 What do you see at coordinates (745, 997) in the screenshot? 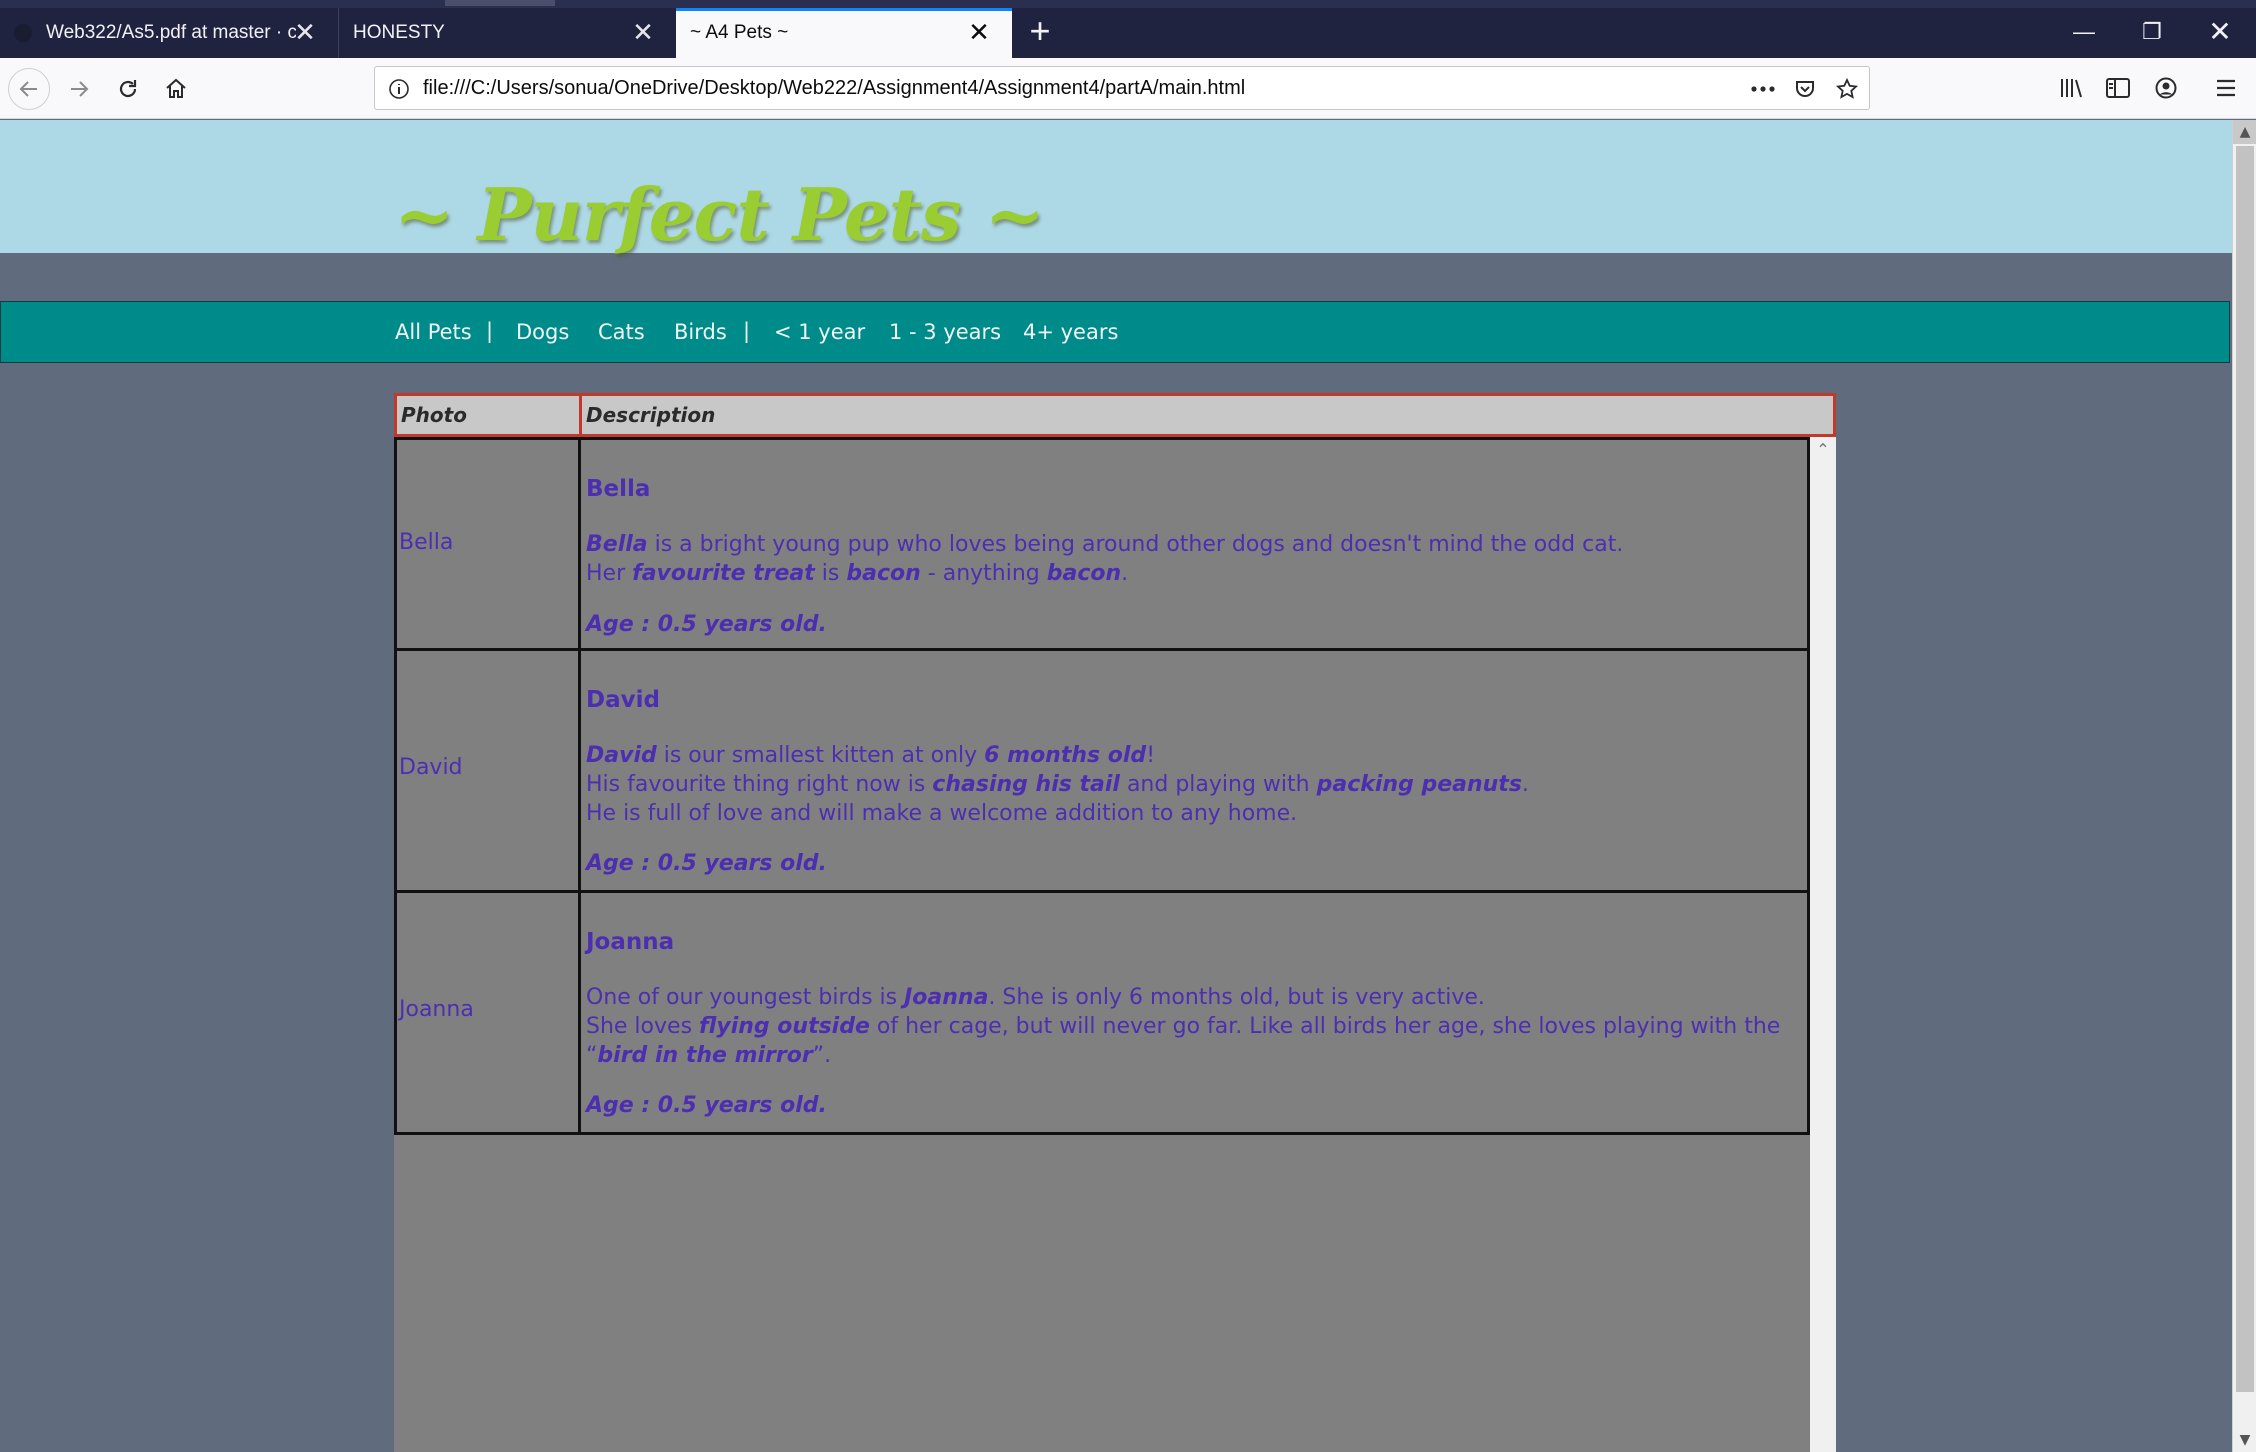
I see `text: One of our youngest birds is` at bounding box center [745, 997].